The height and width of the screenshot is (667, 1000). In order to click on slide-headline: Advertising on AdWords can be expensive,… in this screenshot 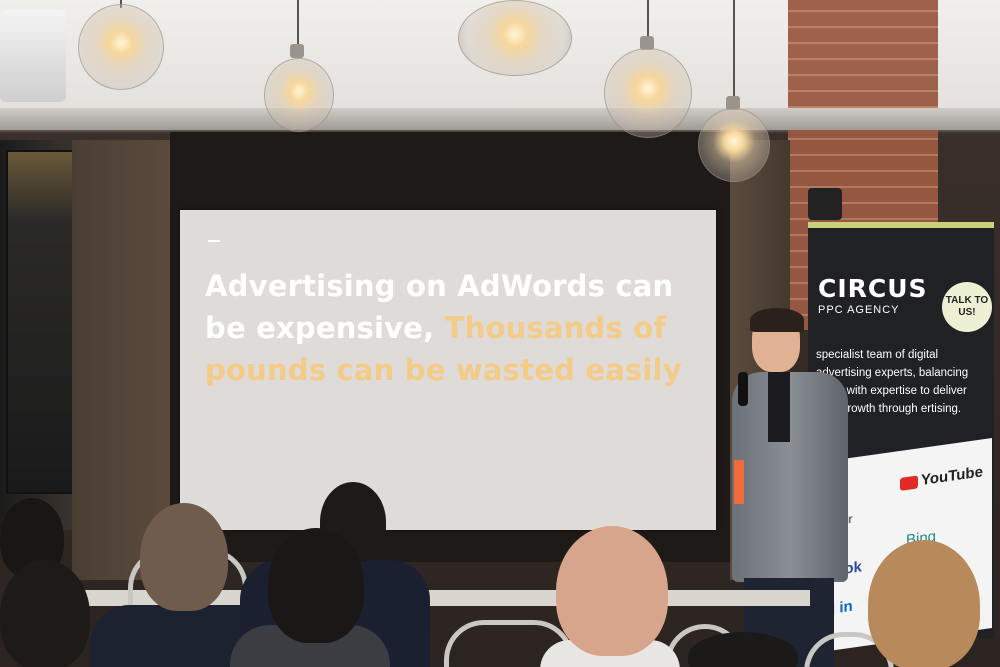, I will do `click(455, 328)`.